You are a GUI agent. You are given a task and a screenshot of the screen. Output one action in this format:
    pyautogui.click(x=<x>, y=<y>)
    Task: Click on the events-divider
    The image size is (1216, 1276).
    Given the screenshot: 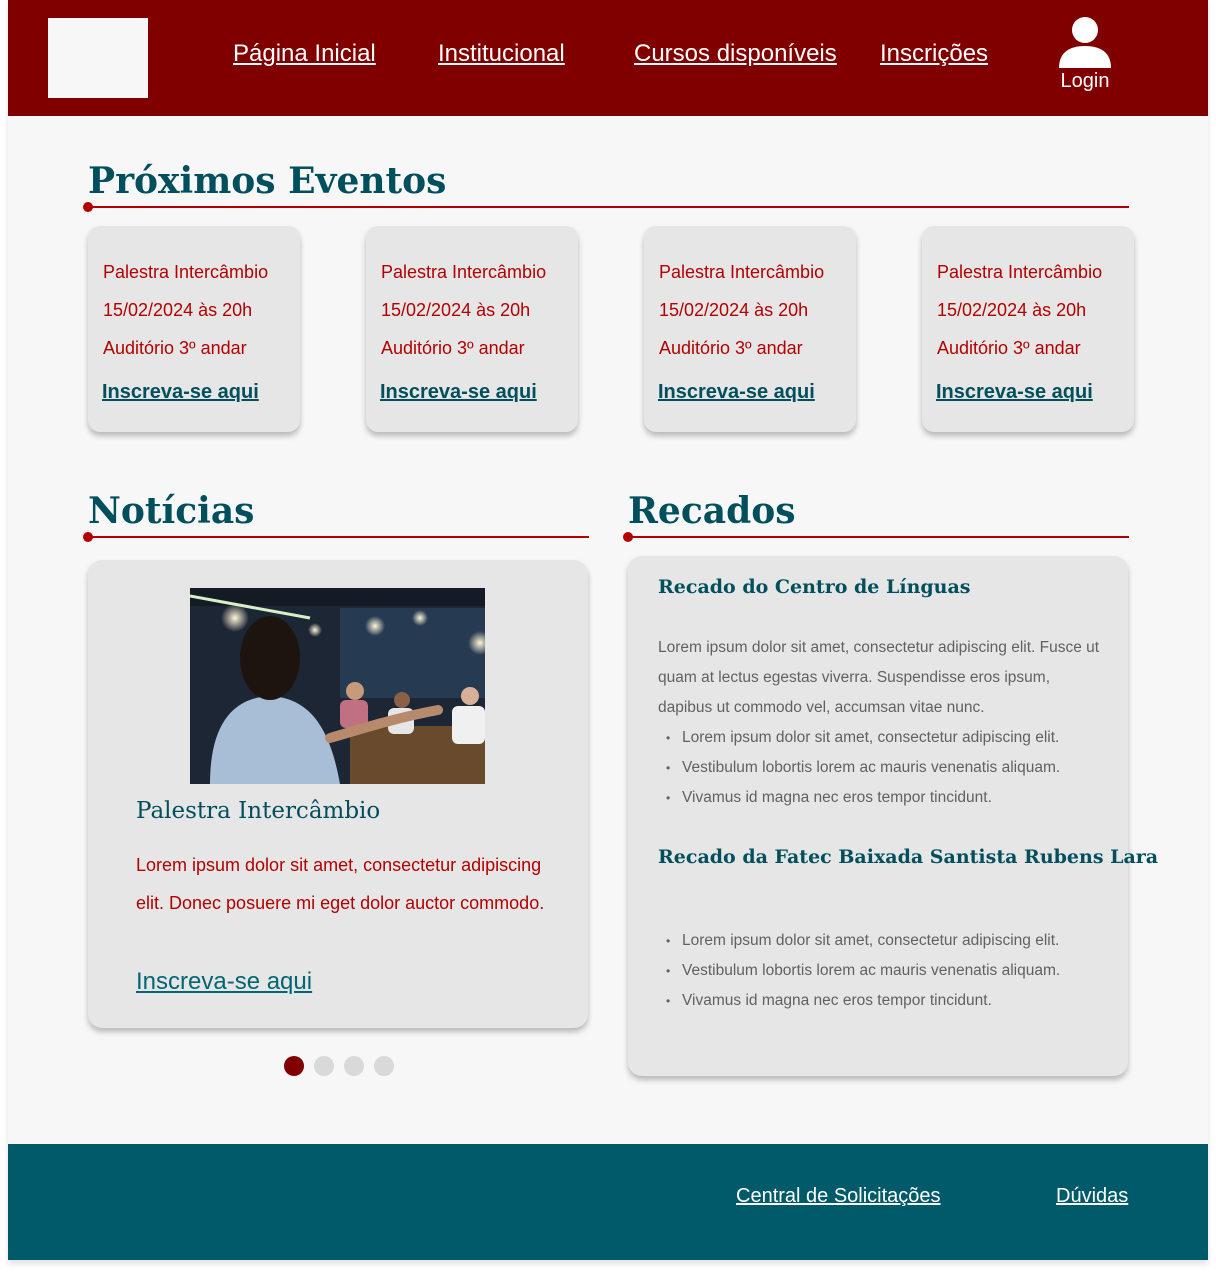 What is the action you would take?
    pyautogui.click(x=606, y=207)
    